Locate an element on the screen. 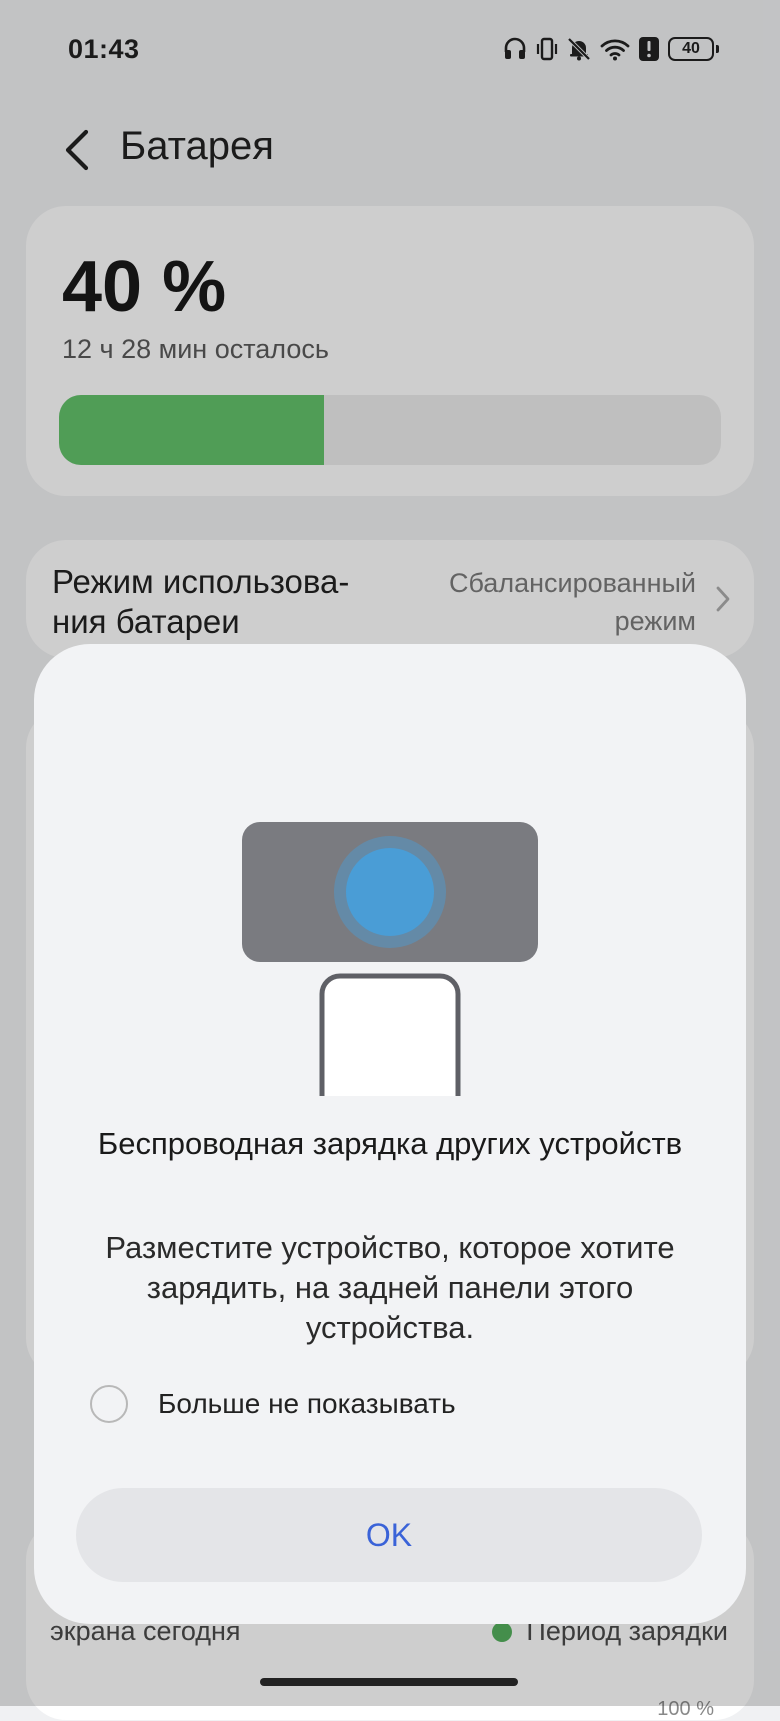 This screenshot has width=780, height=1721. dont-show-again-option: Больше не показывать is located at coordinates (273, 1404).